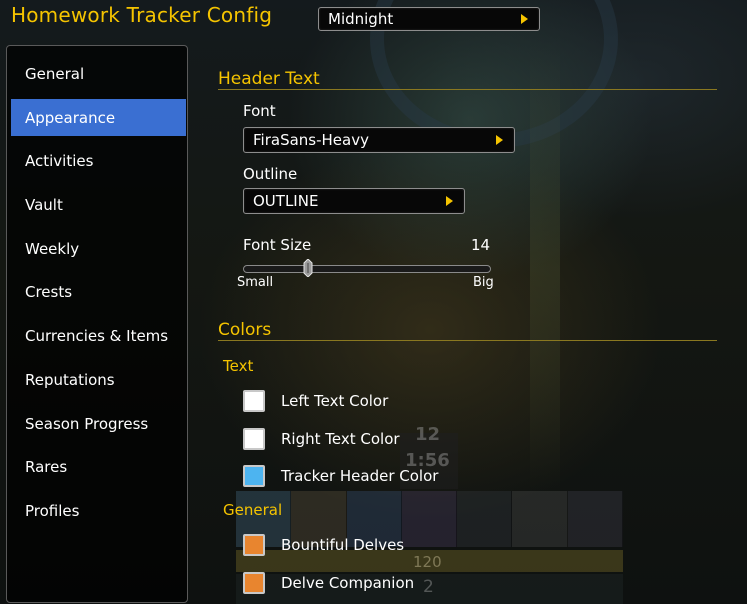 The image size is (747, 604). Describe the element at coordinates (254, 476) in the screenshot. I see `tracker-header-color-swatch` at that location.